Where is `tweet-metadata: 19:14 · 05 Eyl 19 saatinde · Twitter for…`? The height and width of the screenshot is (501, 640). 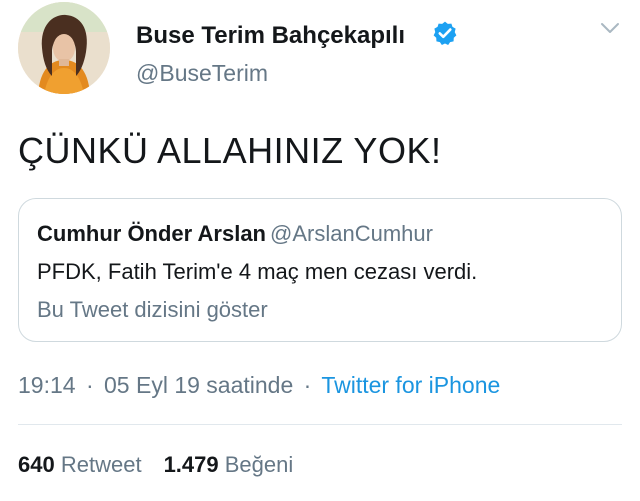
tweet-metadata: 19:14 · 05 Eyl 19 saatinde · Twitter for… is located at coordinates (259, 385).